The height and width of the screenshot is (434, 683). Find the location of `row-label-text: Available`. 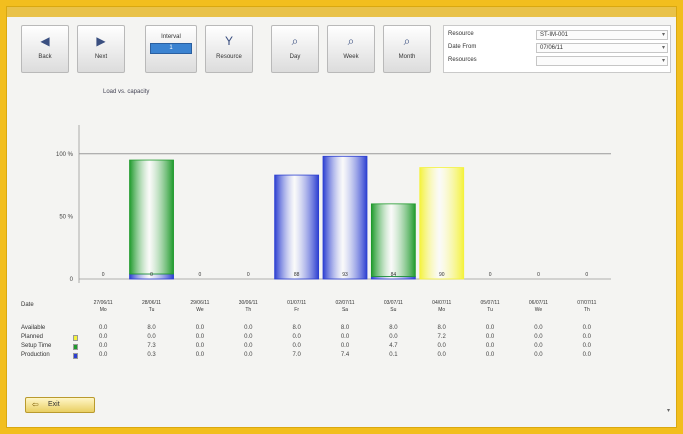

row-label-text: Available is located at coordinates (33, 328).